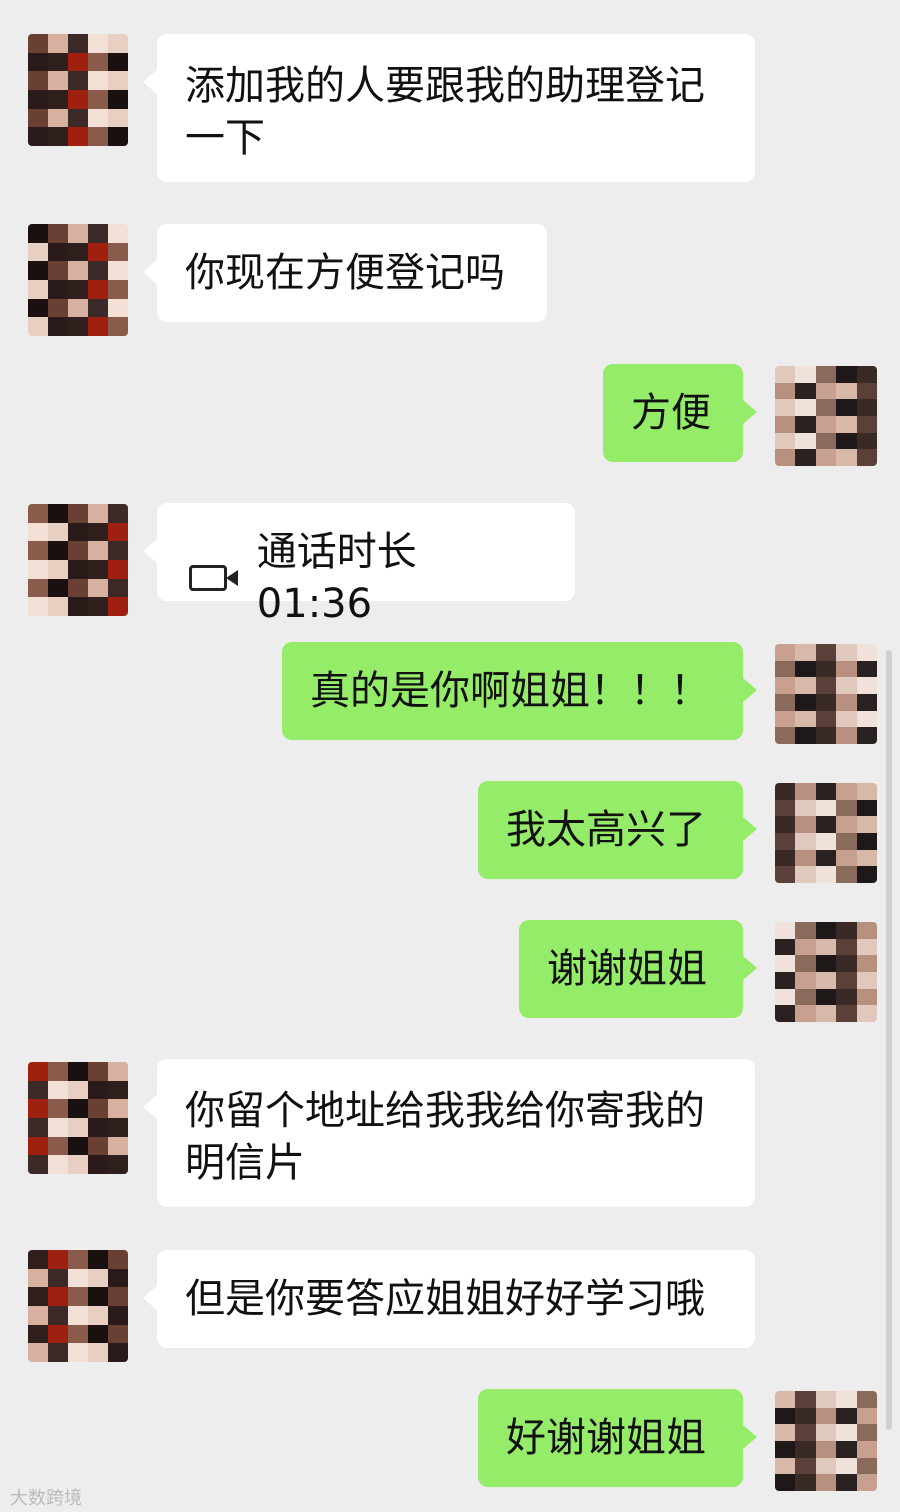 The width and height of the screenshot is (900, 1512). I want to click on message-bubble-outgoing: 好谢谢姐姐, so click(617, 1438).